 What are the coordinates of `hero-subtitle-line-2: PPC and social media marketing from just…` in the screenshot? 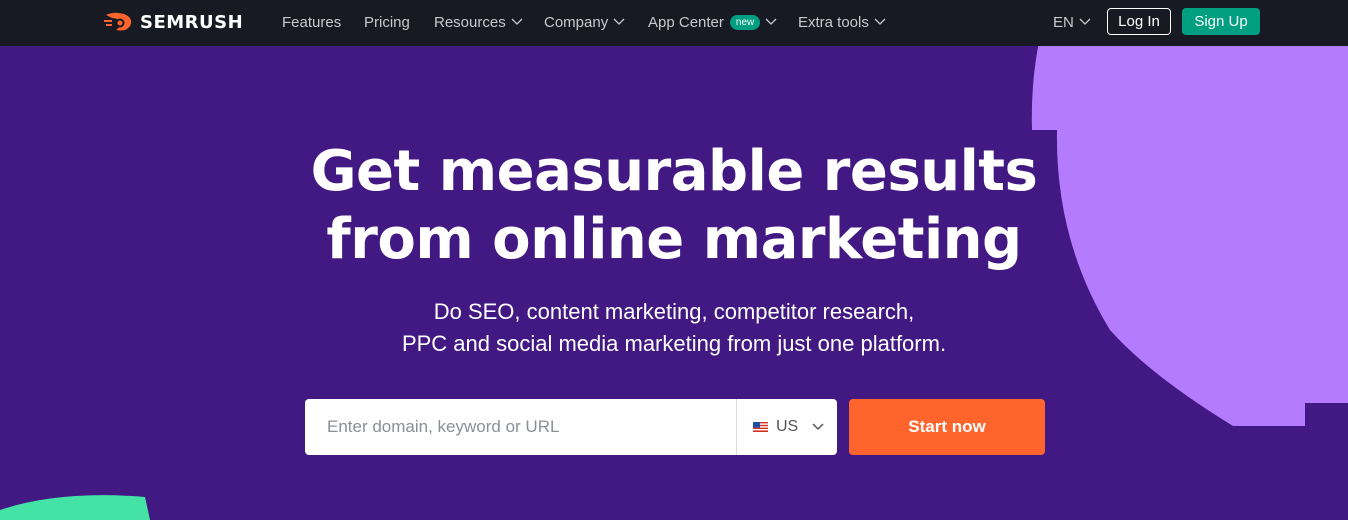 It's located at (674, 343).